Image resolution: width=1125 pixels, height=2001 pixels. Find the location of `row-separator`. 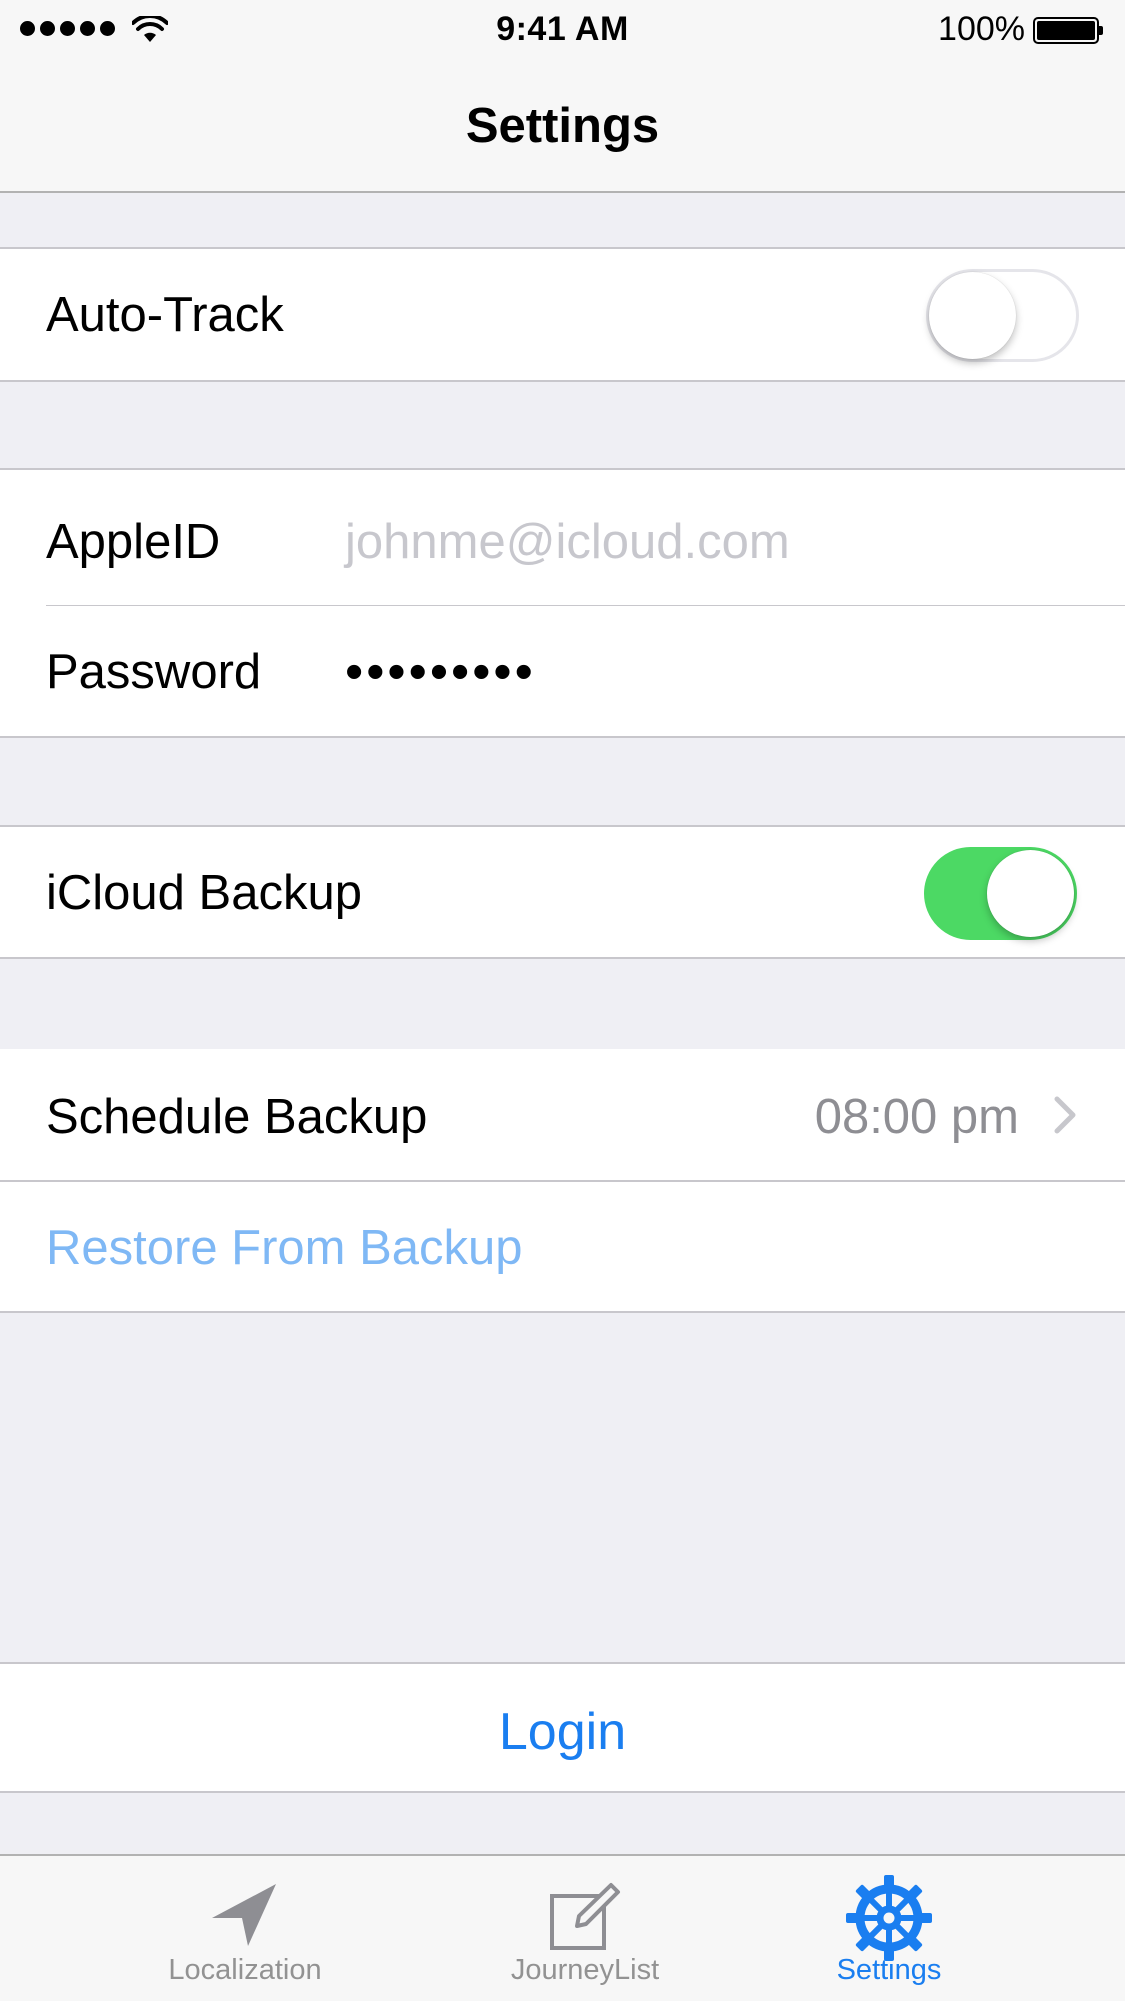

row-separator is located at coordinates (585, 605).